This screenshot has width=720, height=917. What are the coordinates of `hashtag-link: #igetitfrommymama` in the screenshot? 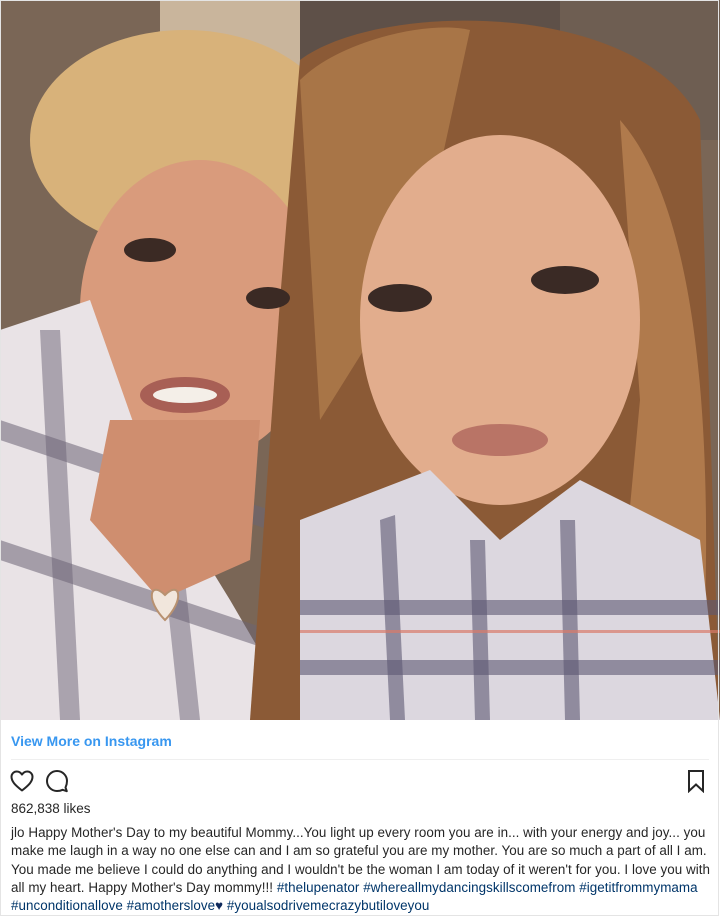 It's located at (638, 887).